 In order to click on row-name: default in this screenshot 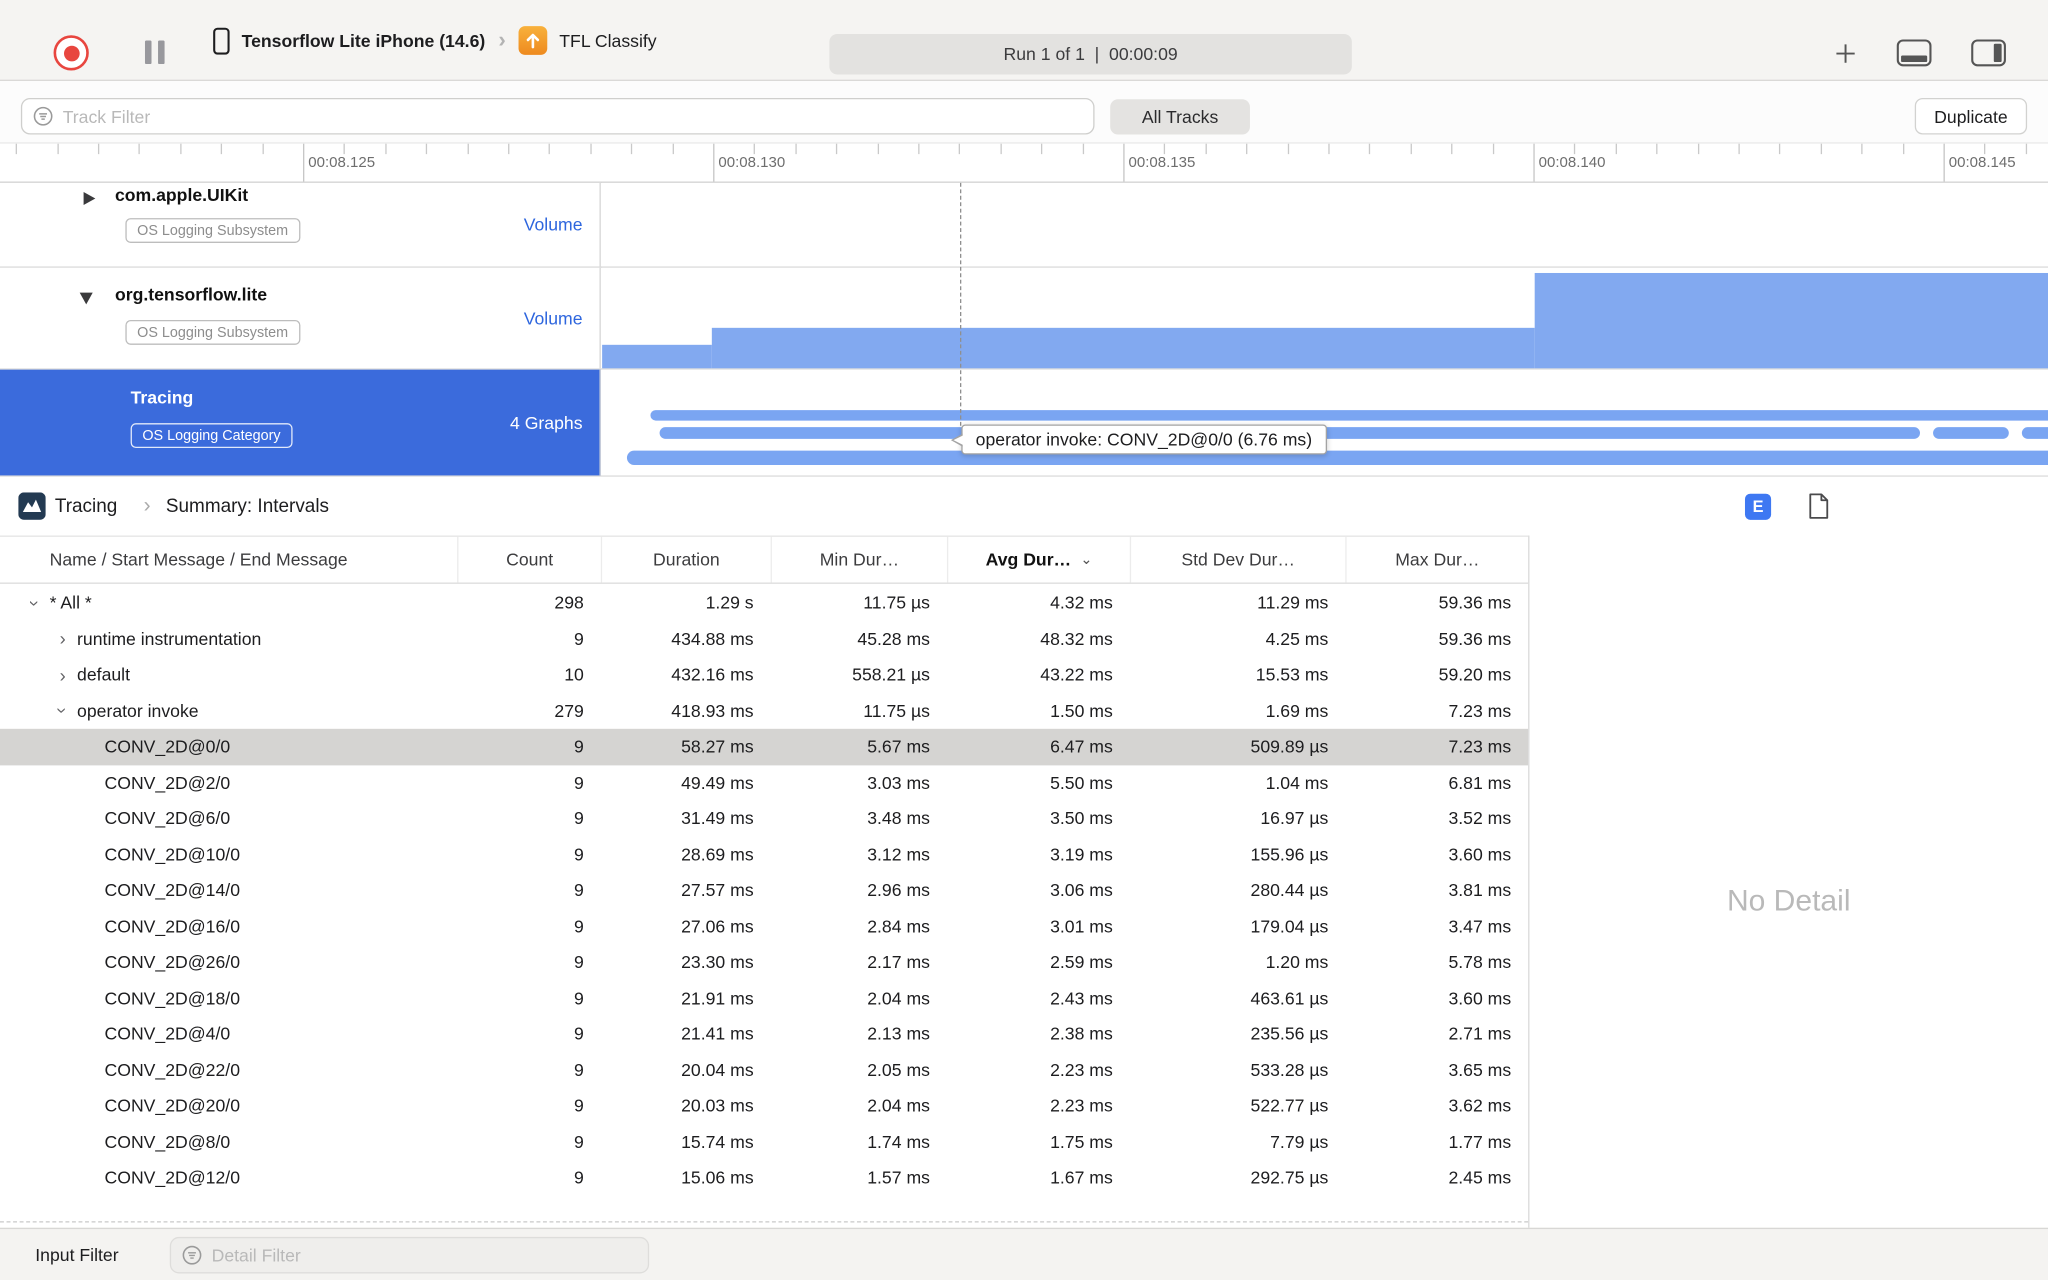, I will do `click(104, 675)`.